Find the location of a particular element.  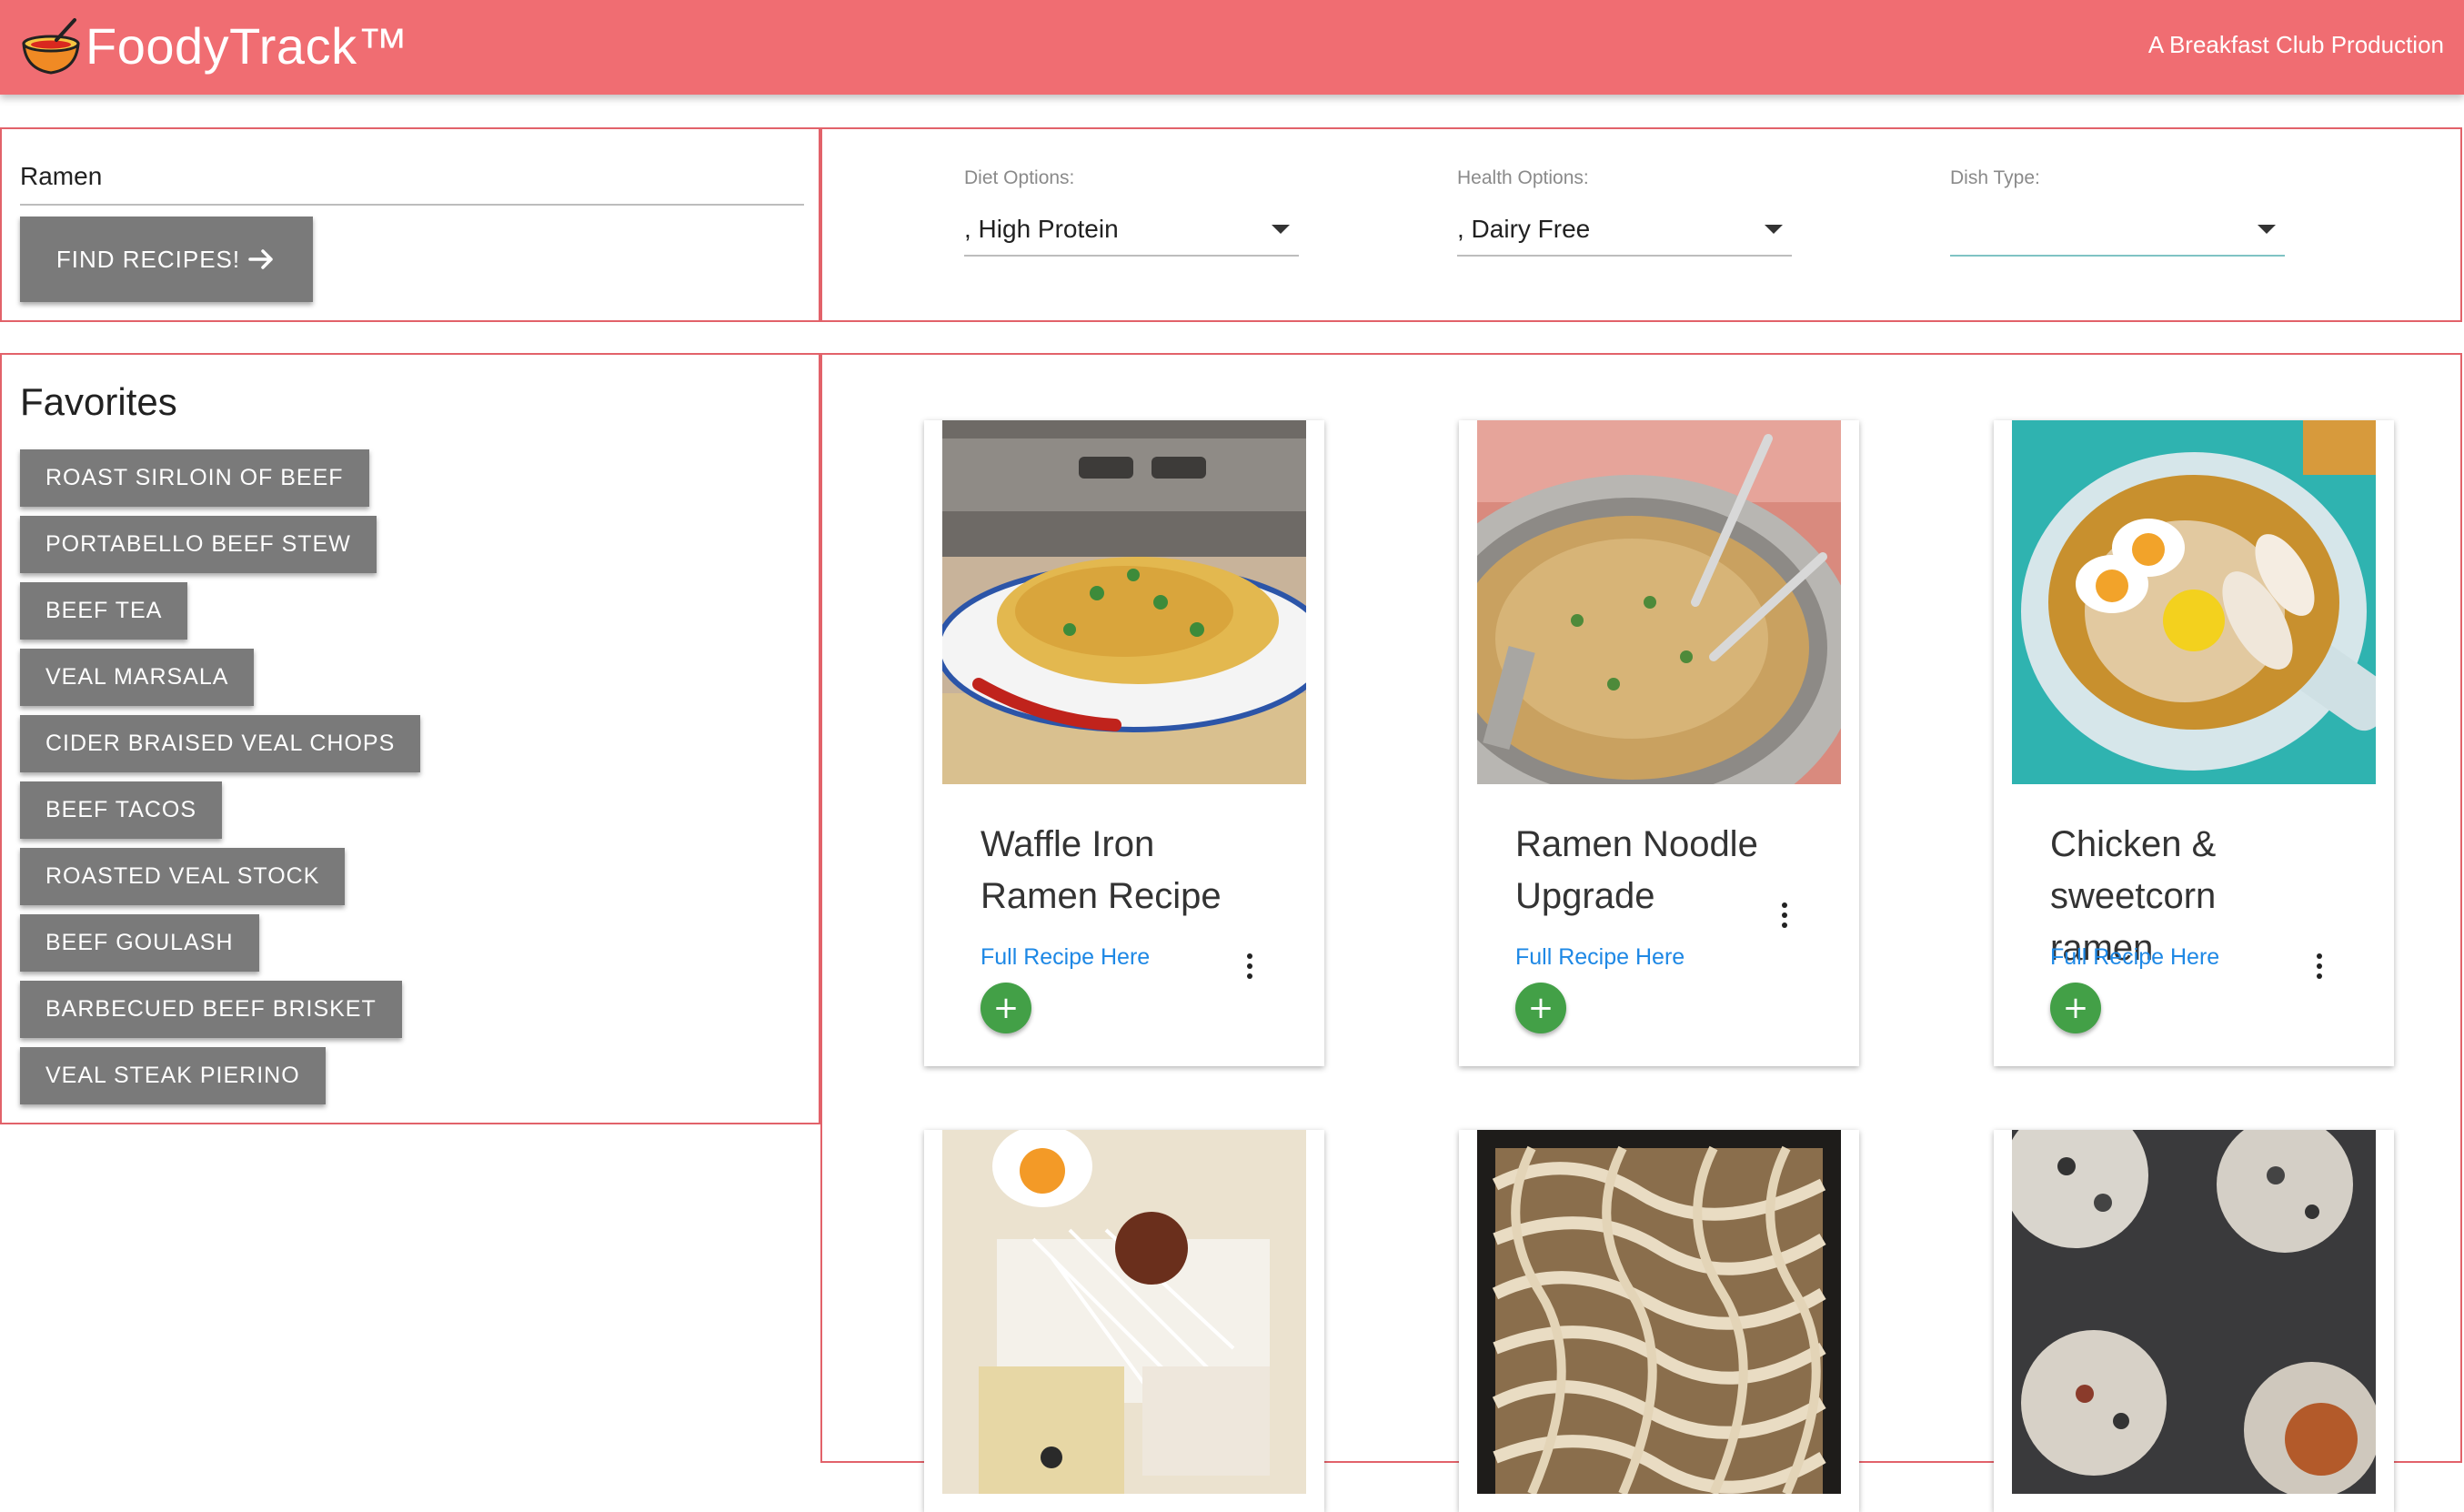

favorites-title: Favorites is located at coordinates (98, 402).